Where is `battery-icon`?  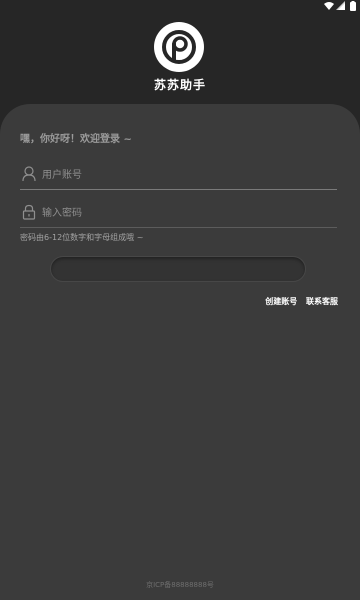
battery-icon is located at coordinates (353, 6).